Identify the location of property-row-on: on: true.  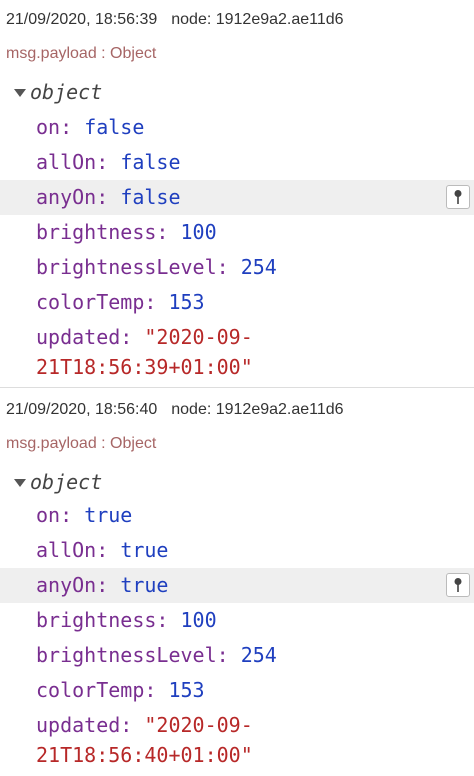
(237, 515).